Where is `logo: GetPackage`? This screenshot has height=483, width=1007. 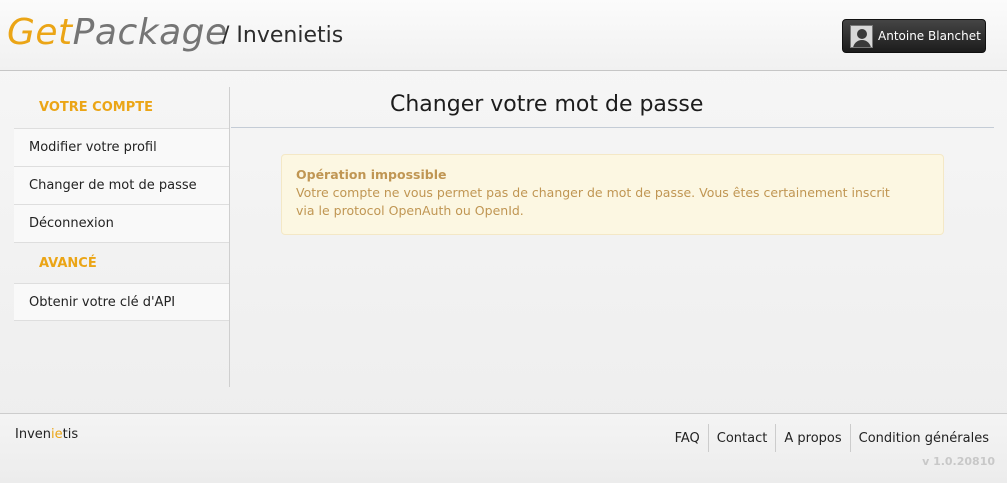
logo: GetPackage is located at coordinates (117, 33).